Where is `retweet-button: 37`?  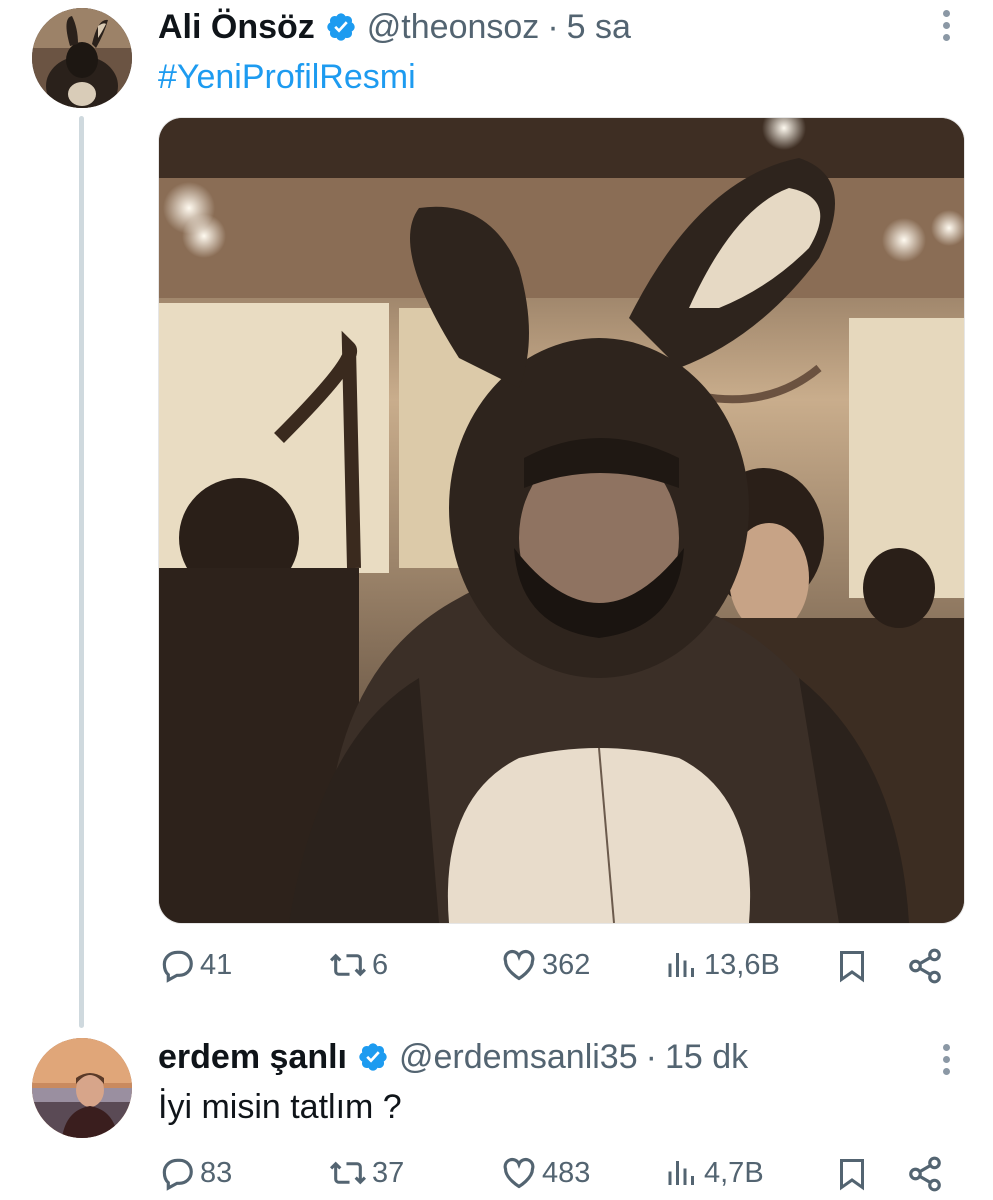 retweet-button: 37 is located at coordinates (366, 1173).